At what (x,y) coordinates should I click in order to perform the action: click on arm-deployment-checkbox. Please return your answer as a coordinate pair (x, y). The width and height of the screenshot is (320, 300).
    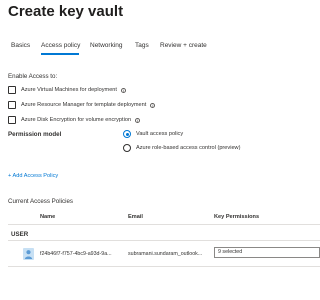
    Looking at the image, I should click on (12, 105).